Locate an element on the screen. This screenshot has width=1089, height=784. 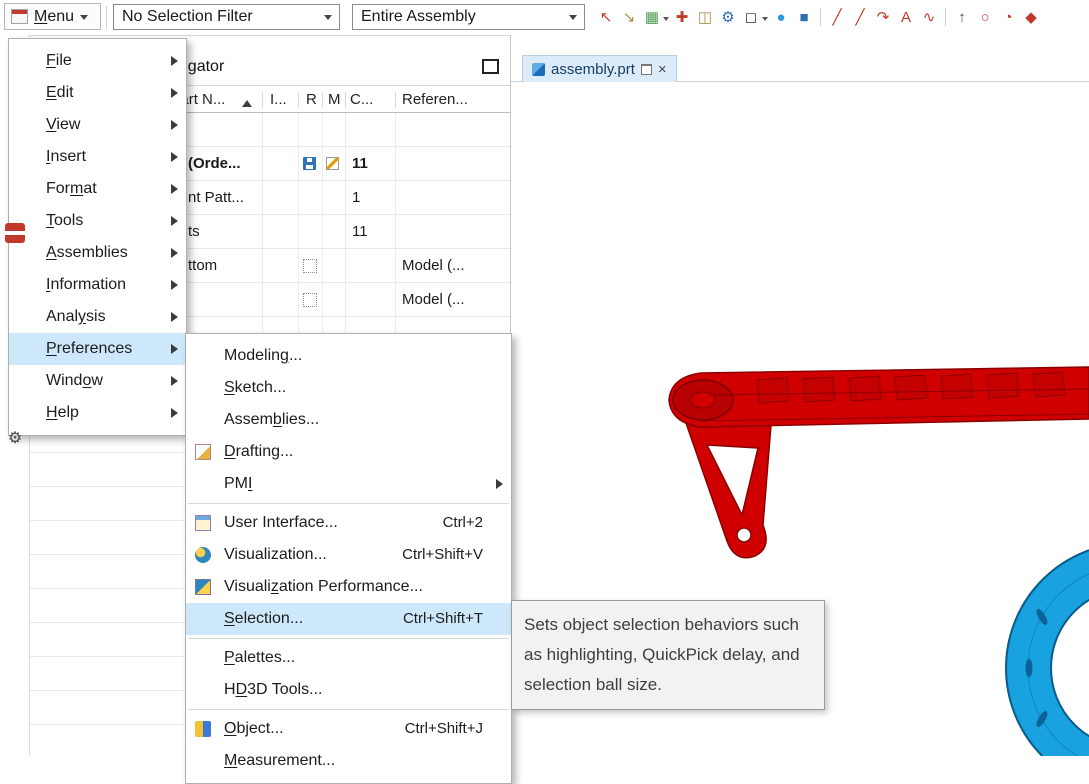
menu-item-edit: Edit is located at coordinates (97, 93).